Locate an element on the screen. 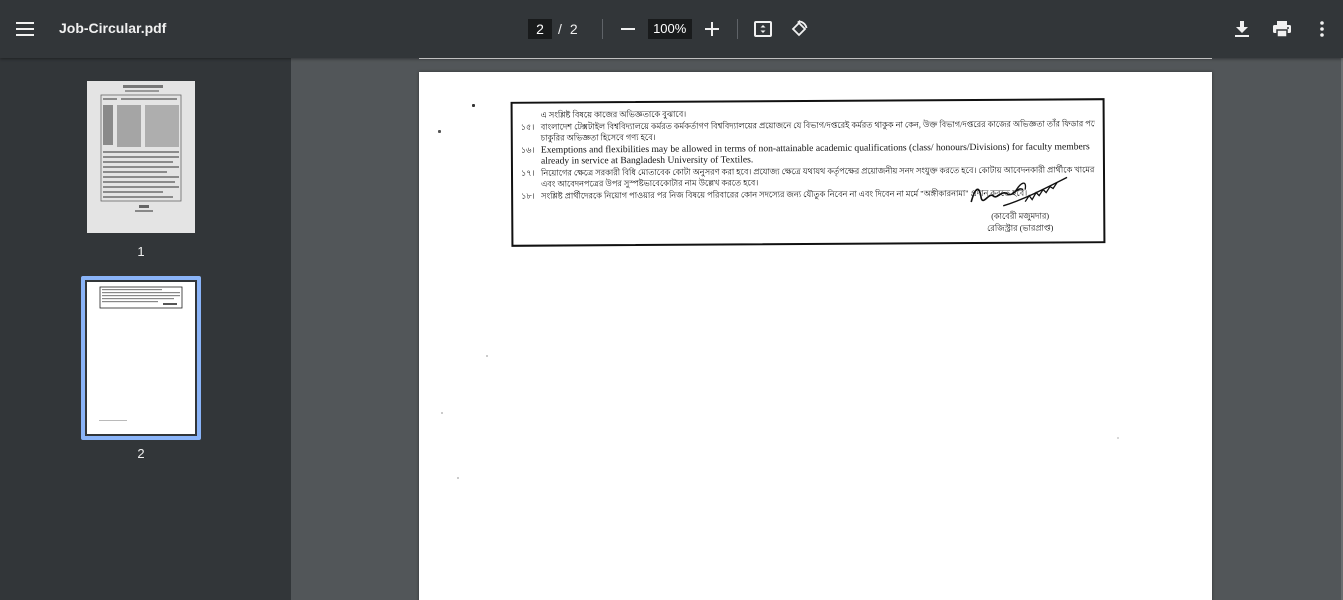  more-options-button is located at coordinates (1322, 29).